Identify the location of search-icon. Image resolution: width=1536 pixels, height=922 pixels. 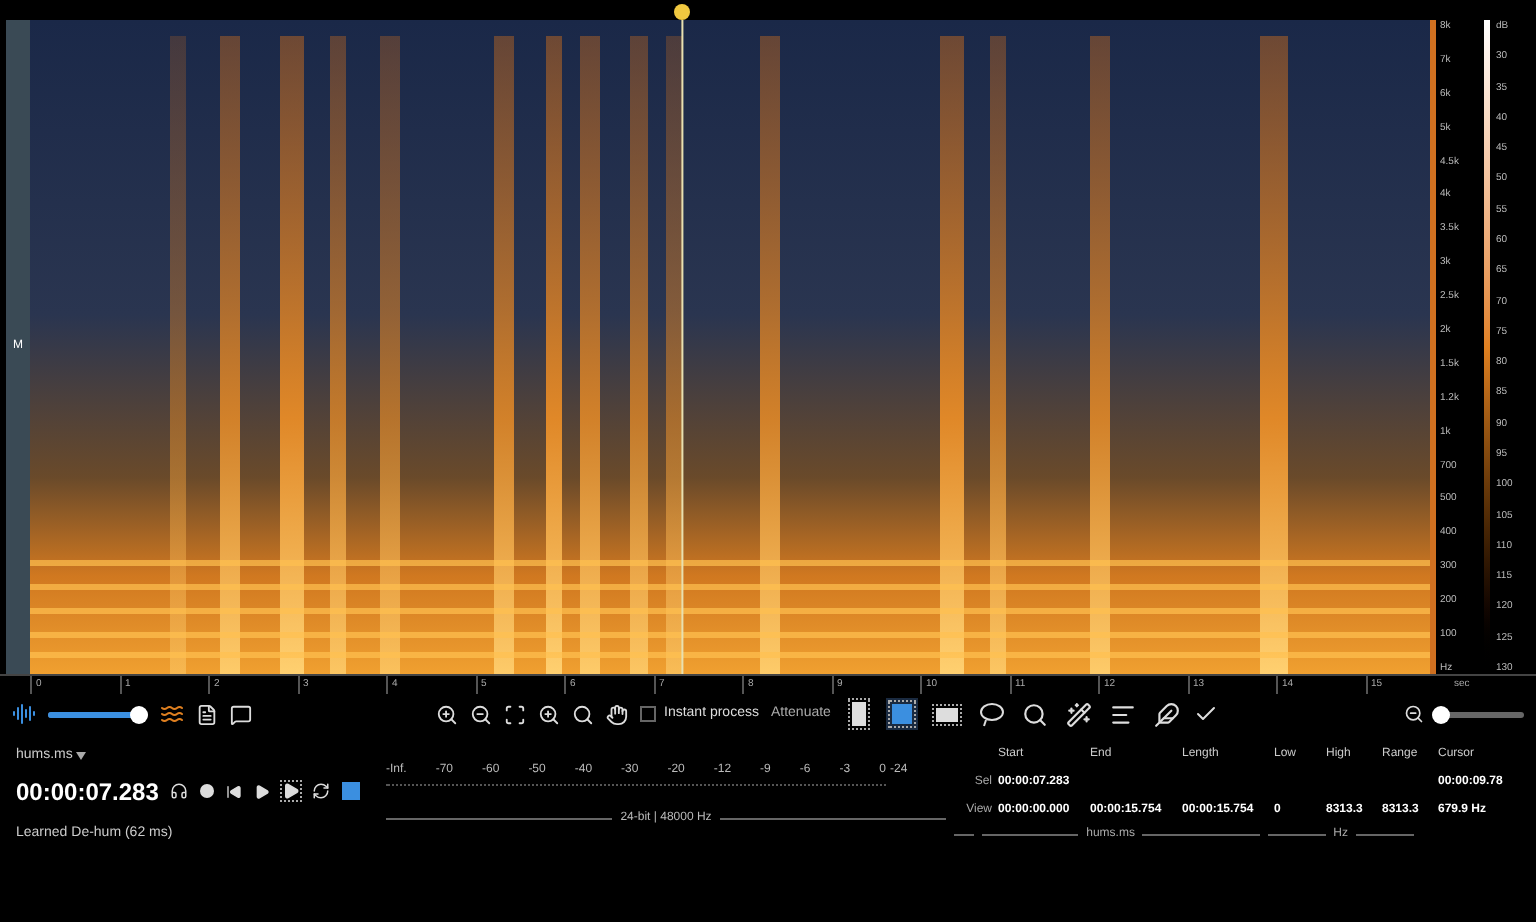
(583, 714).